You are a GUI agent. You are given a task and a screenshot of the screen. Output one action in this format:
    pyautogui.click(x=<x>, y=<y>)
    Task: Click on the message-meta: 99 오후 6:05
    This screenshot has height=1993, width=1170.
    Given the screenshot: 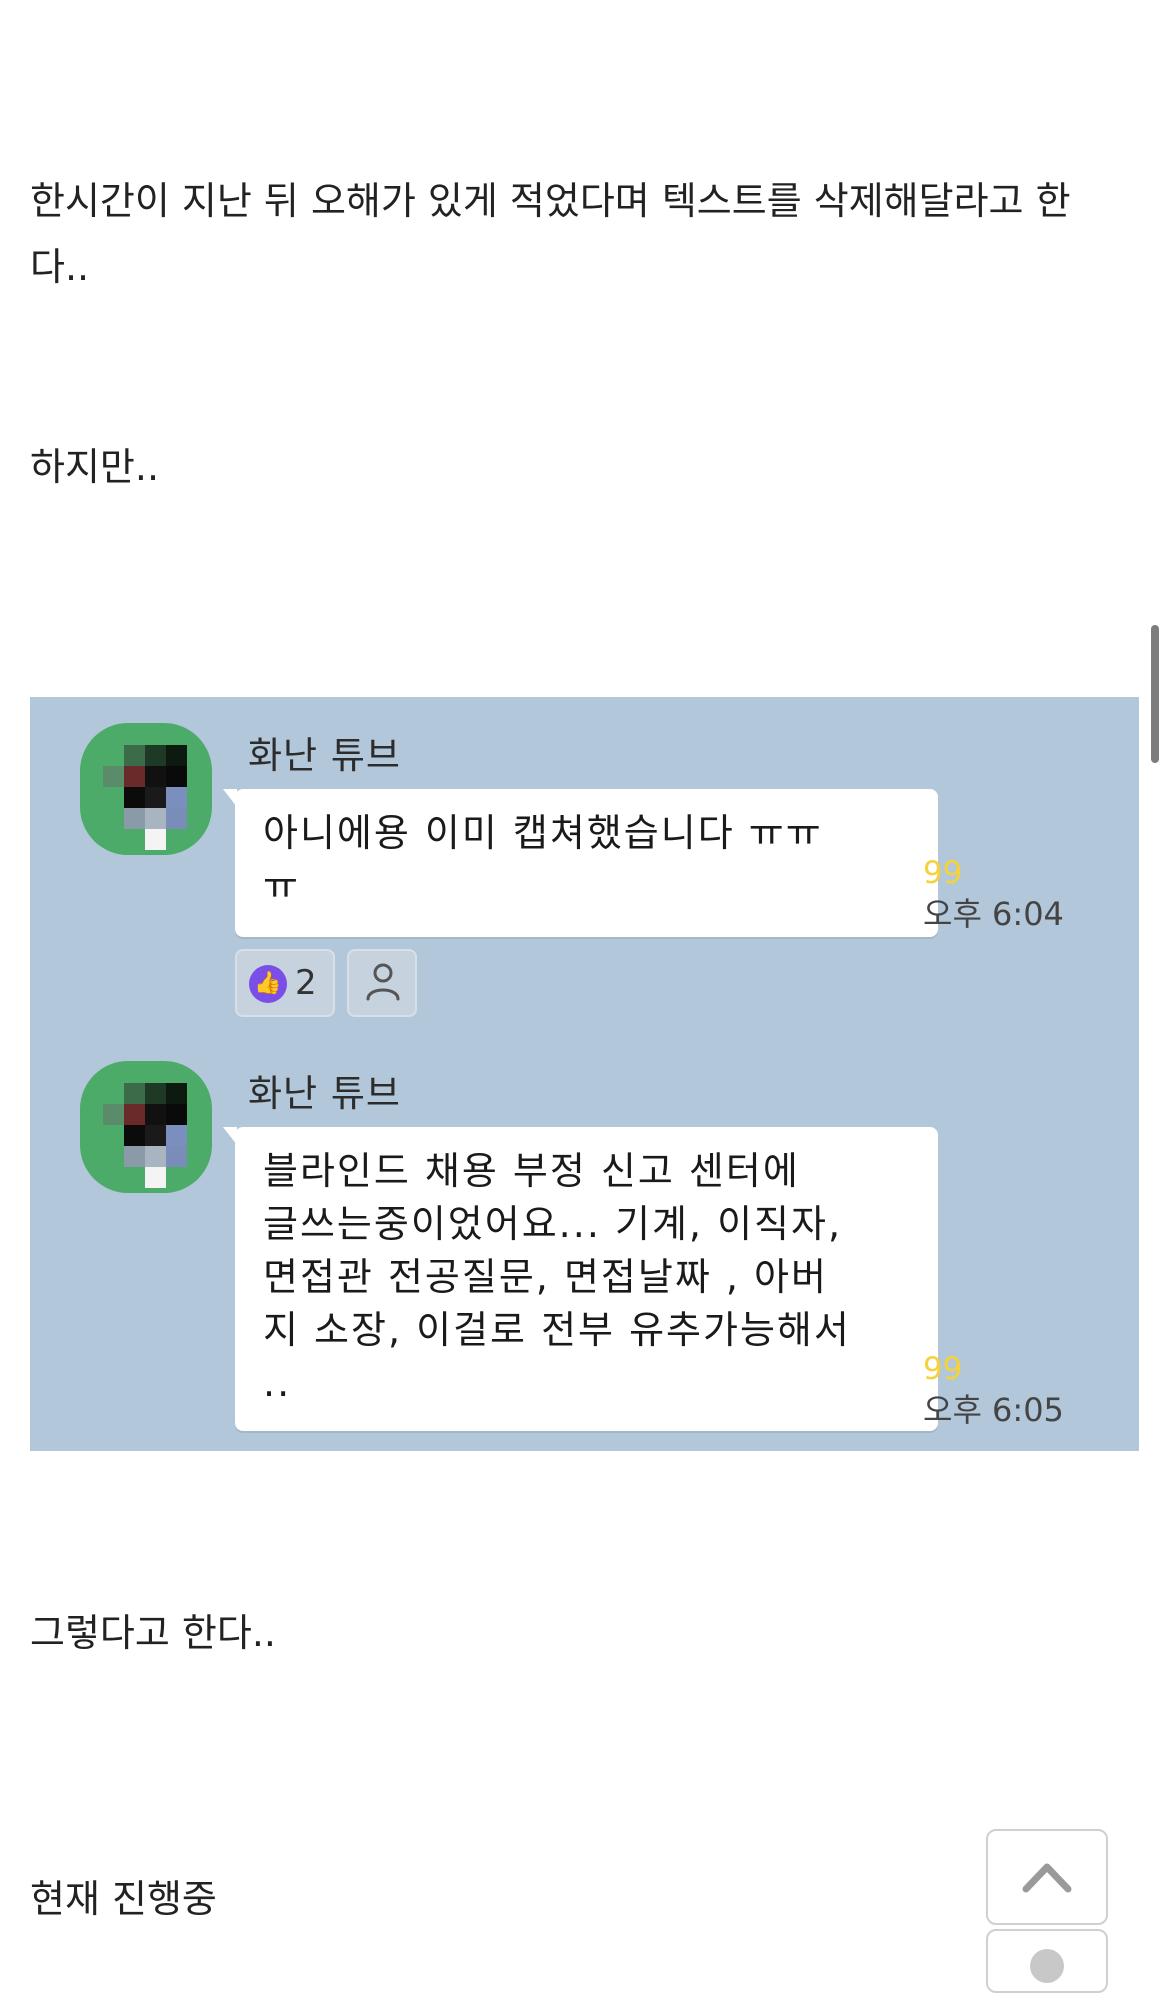 What is the action you would take?
    pyautogui.click(x=993, y=1390)
    